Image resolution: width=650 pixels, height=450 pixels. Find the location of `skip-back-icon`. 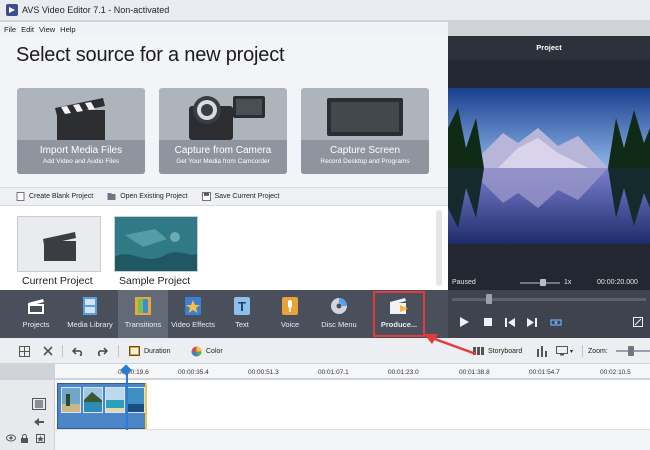

skip-back-icon is located at coordinates (510, 322).